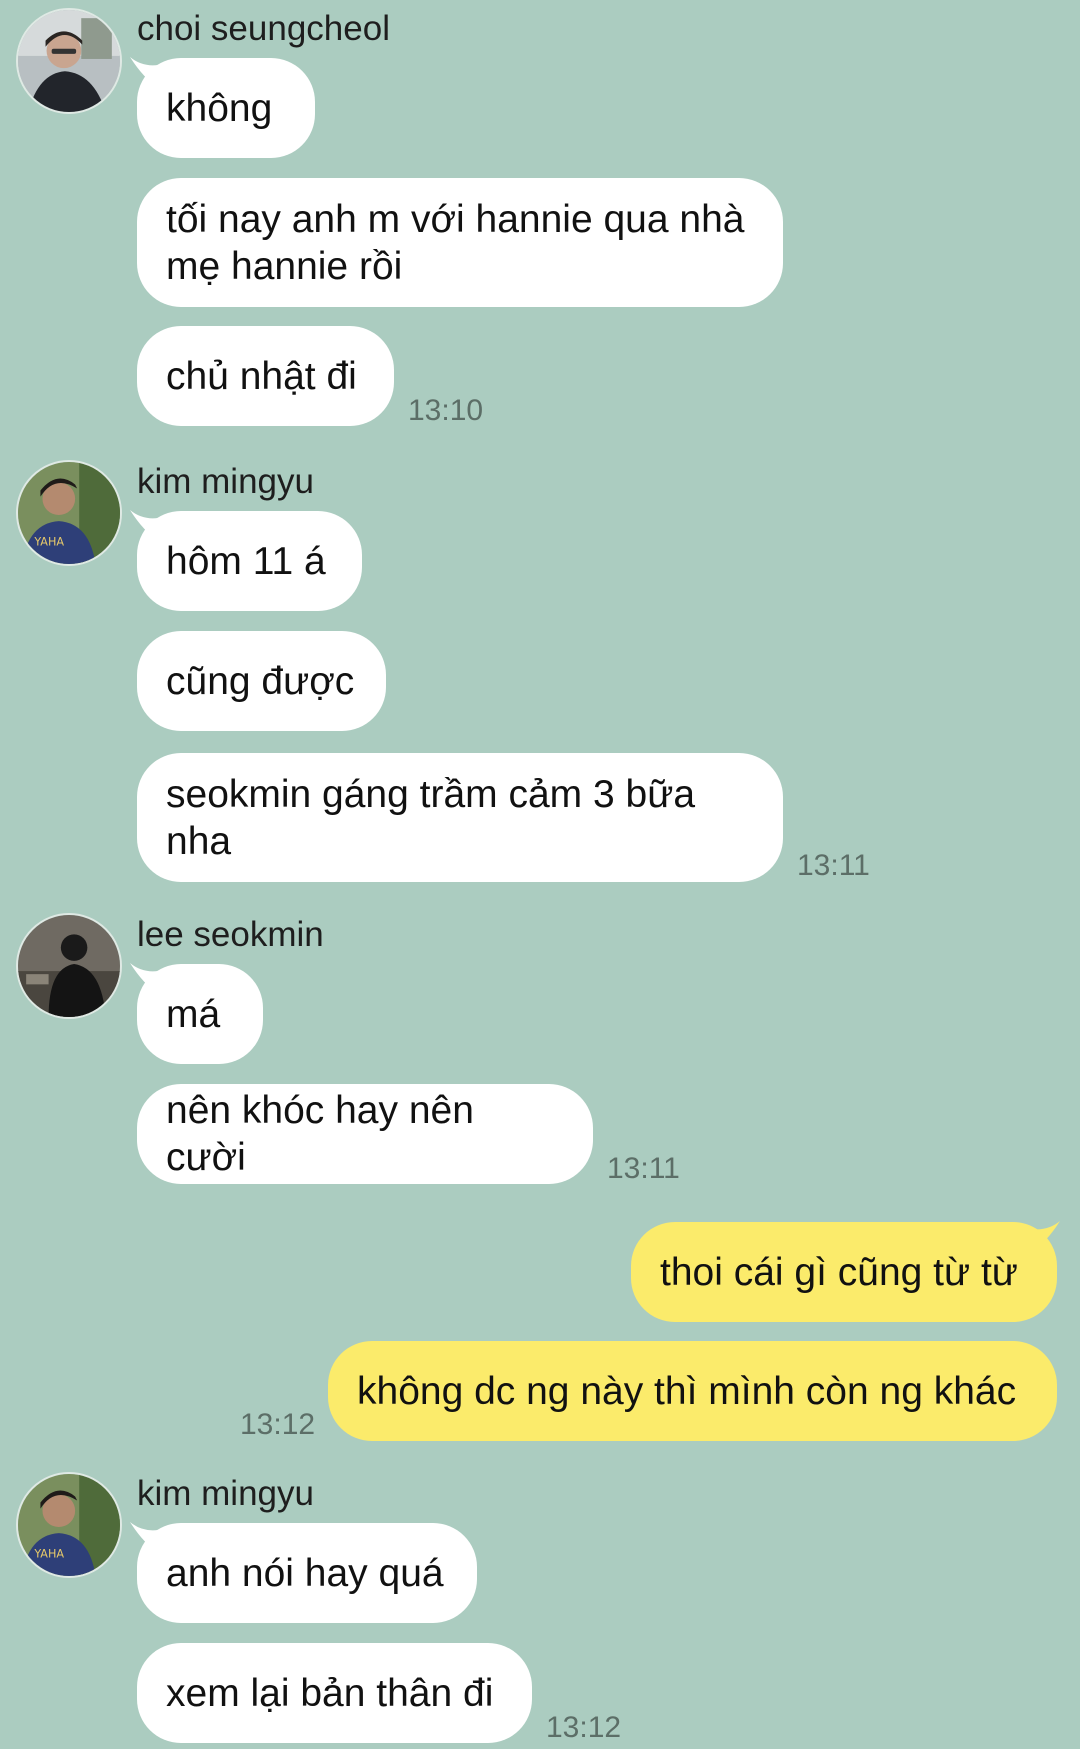  What do you see at coordinates (307, 1573) in the screenshot?
I see `message-bubble: anh nói hay quá` at bounding box center [307, 1573].